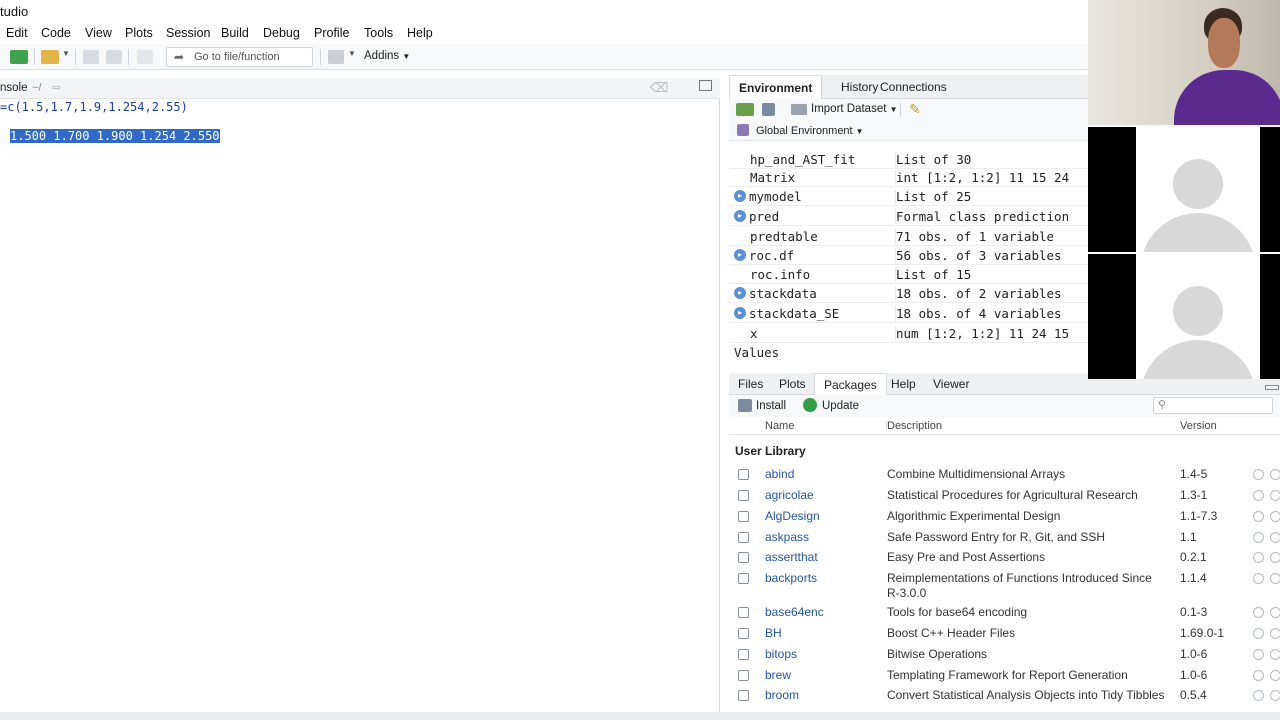  Describe the element at coordinates (750, 384) in the screenshot. I see `tab-files: Files` at that location.